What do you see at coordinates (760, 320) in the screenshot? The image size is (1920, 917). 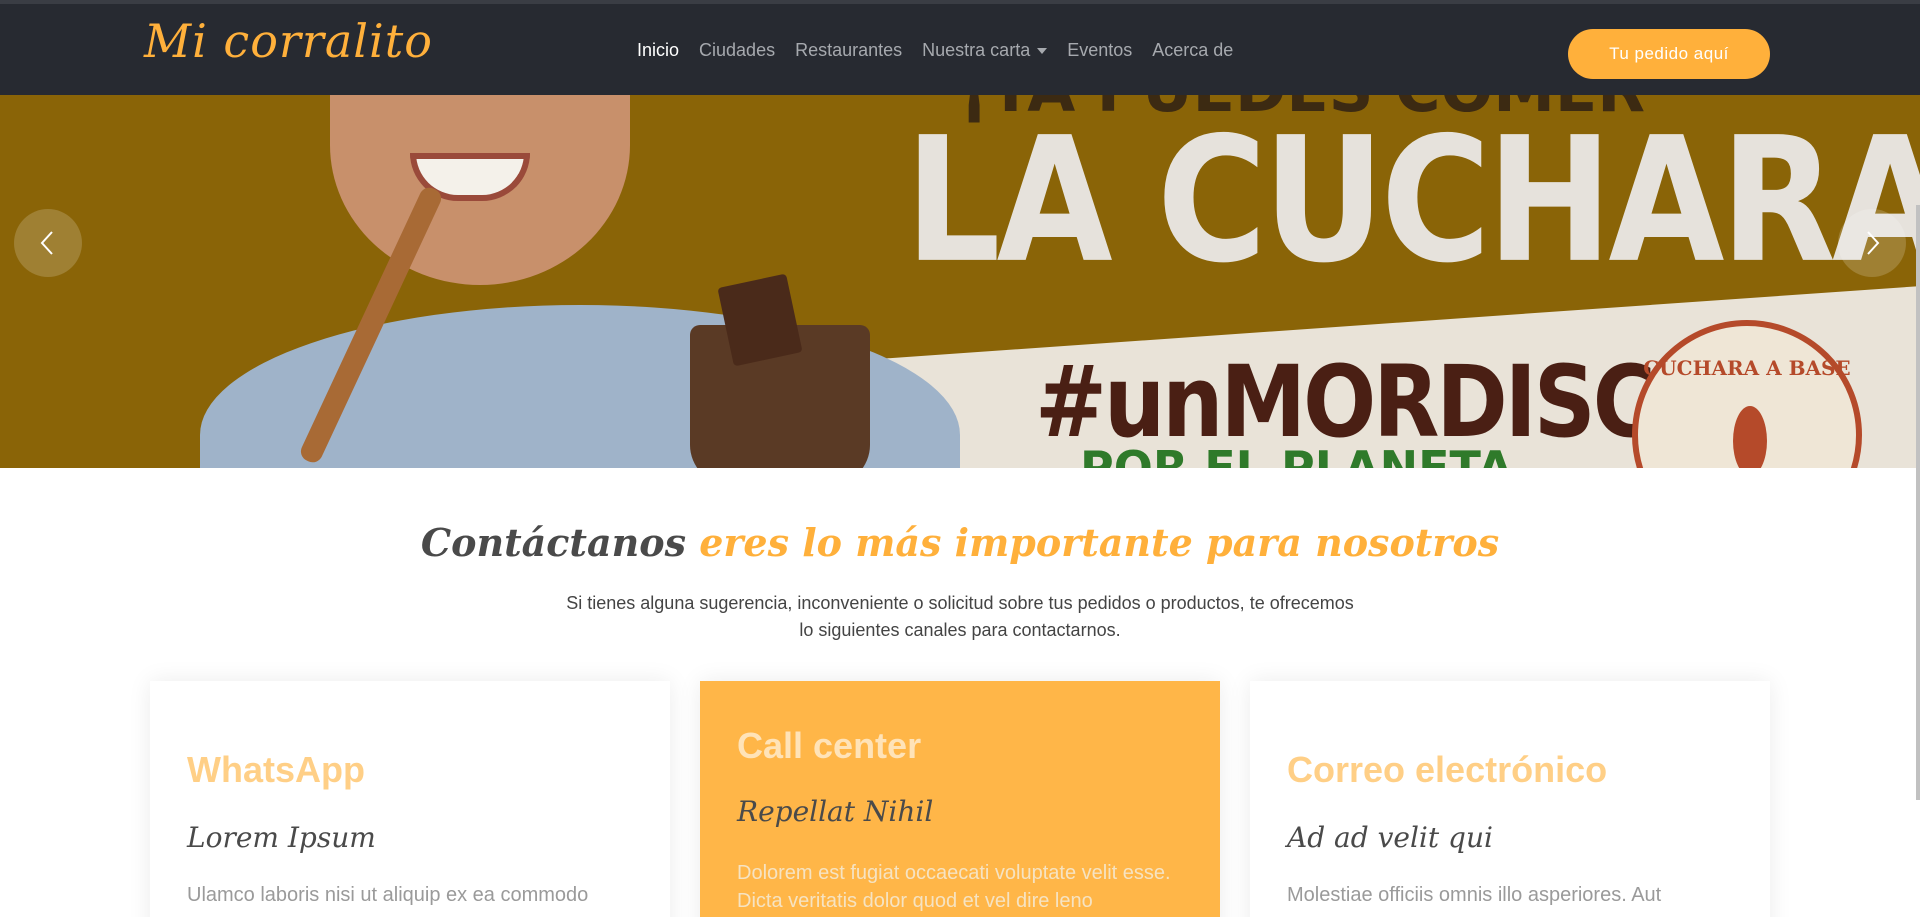 I see `chocolate-piece` at bounding box center [760, 320].